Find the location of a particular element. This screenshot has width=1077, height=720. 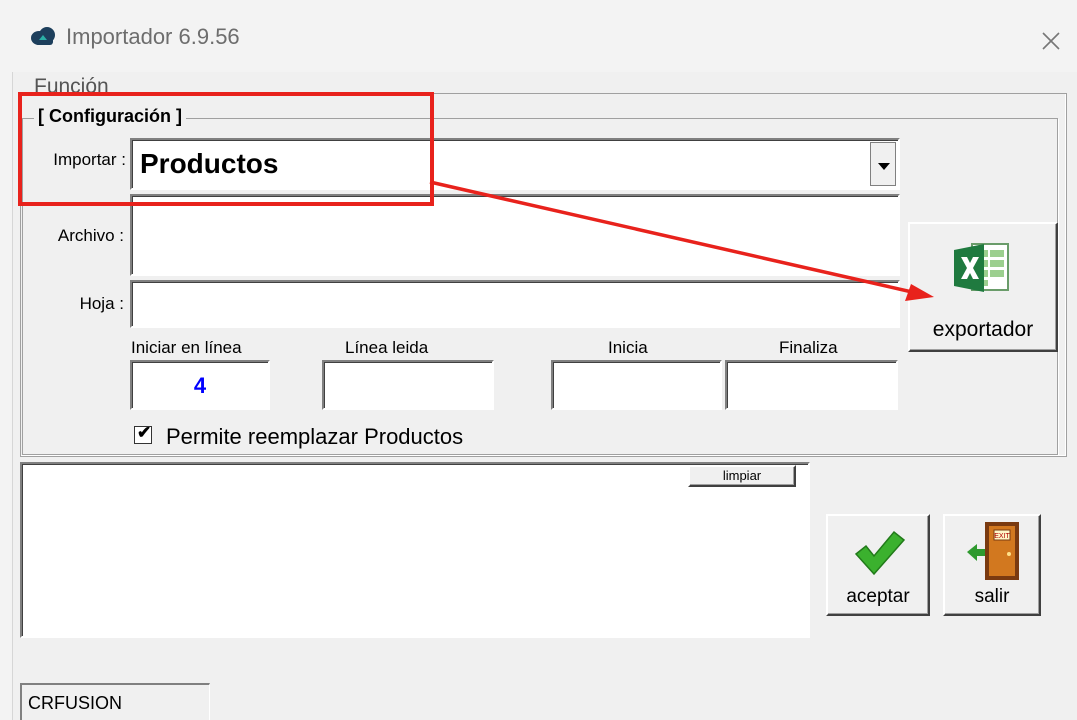

exportador-button: exportador is located at coordinates (983, 287).